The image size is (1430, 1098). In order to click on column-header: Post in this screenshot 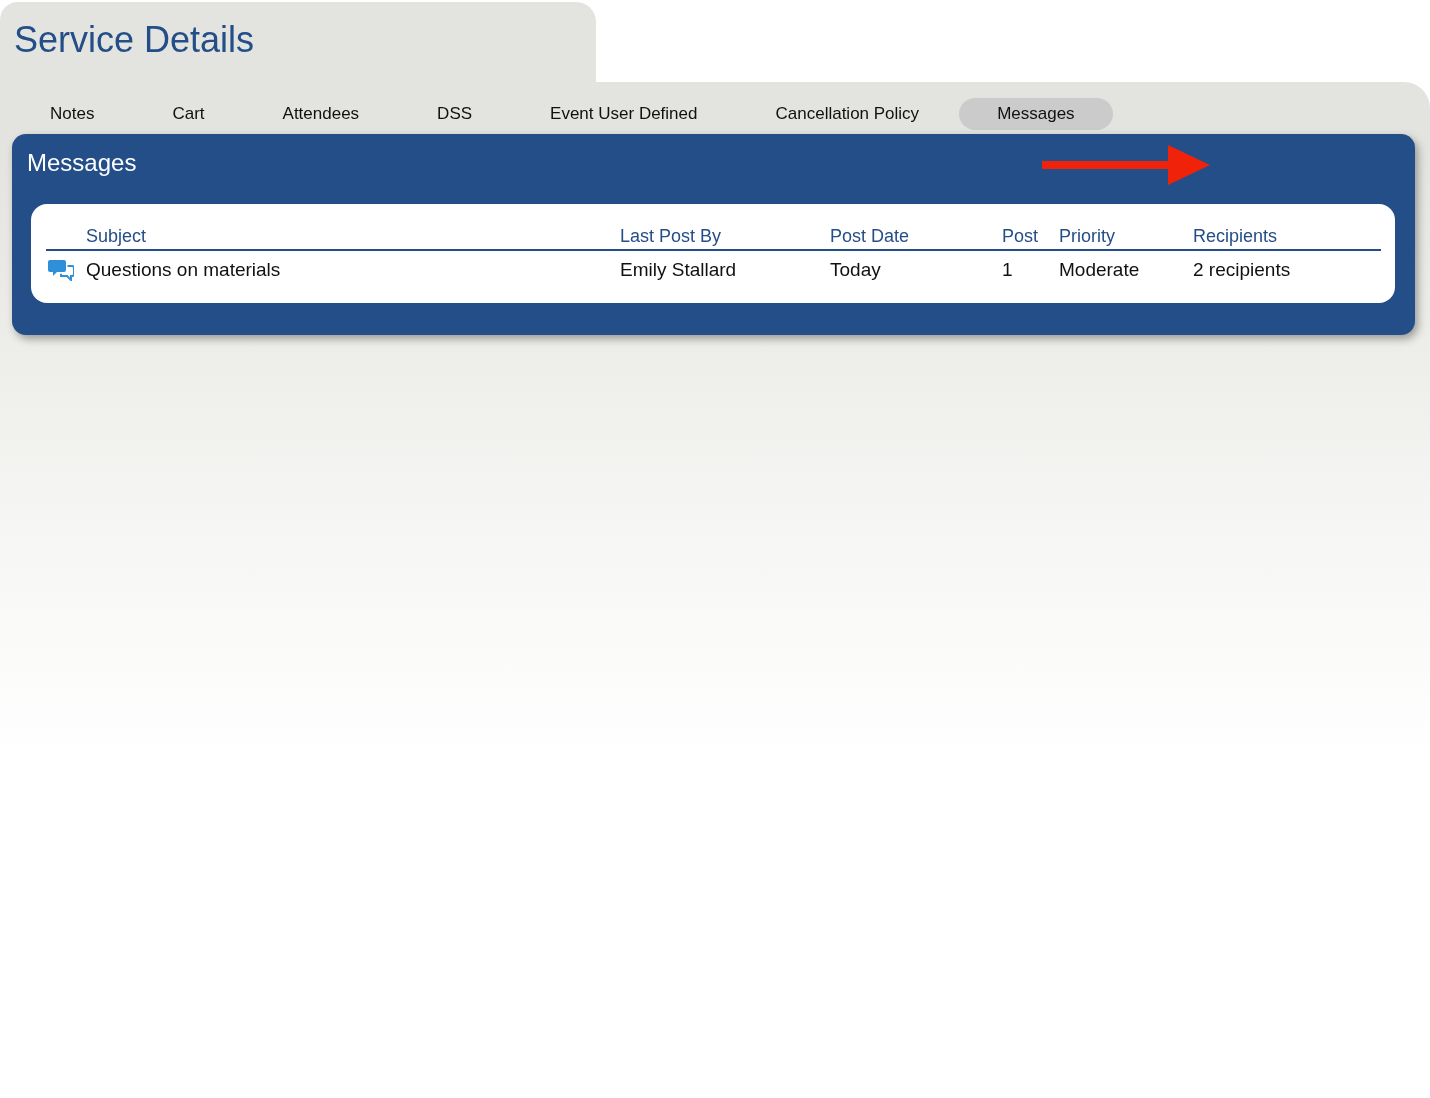, I will do `click(1020, 236)`.